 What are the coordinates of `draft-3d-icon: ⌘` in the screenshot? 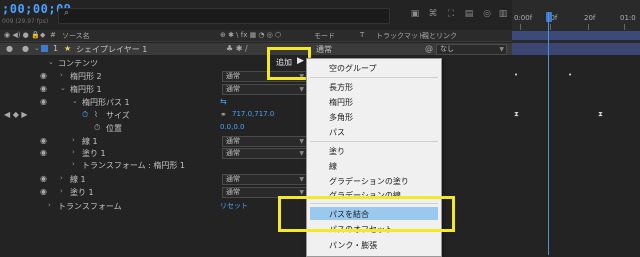 It's located at (433, 14).